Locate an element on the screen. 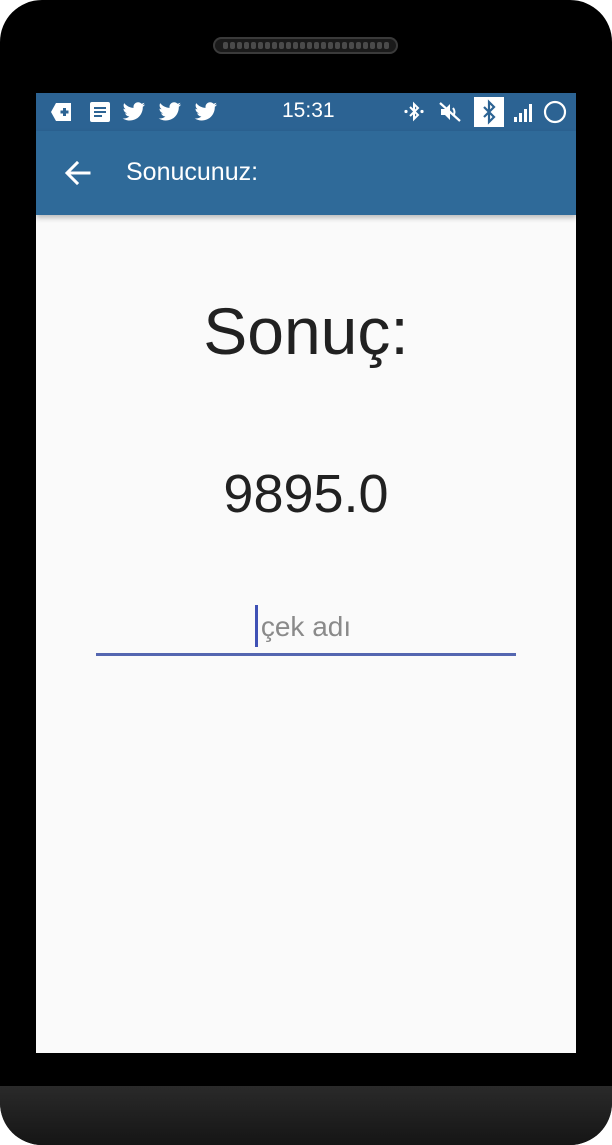 This screenshot has height=1145, width=612. name-input is located at coordinates (306, 627).